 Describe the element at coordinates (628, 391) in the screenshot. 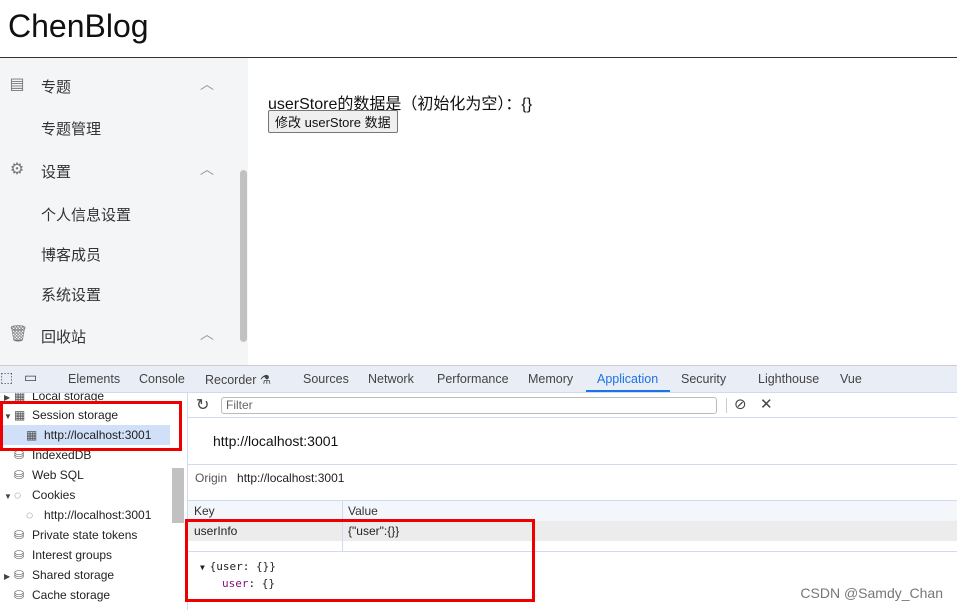

I see `active-tab-indicator` at that location.